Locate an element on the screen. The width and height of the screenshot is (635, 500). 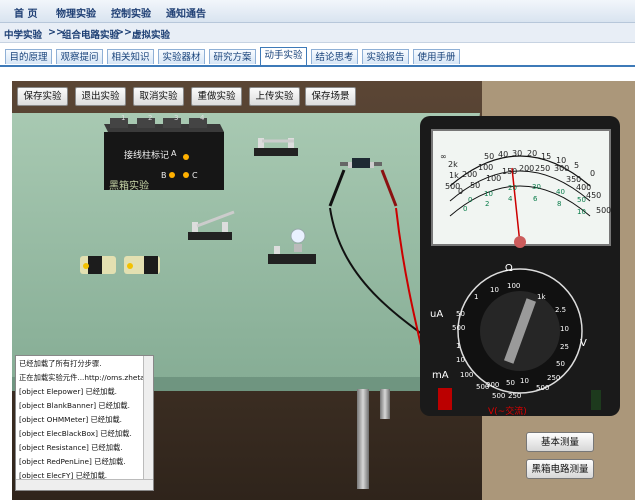
resistor is located at coordinates (361, 163).